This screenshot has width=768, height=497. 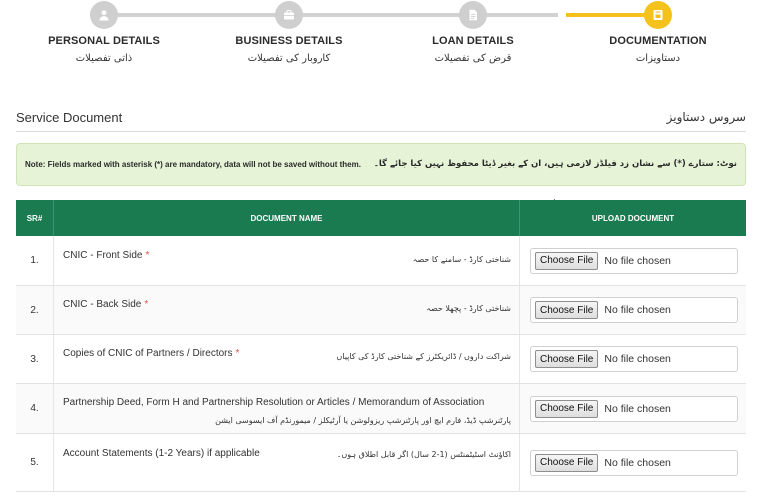 I want to click on document-icon, so click(x=473, y=15).